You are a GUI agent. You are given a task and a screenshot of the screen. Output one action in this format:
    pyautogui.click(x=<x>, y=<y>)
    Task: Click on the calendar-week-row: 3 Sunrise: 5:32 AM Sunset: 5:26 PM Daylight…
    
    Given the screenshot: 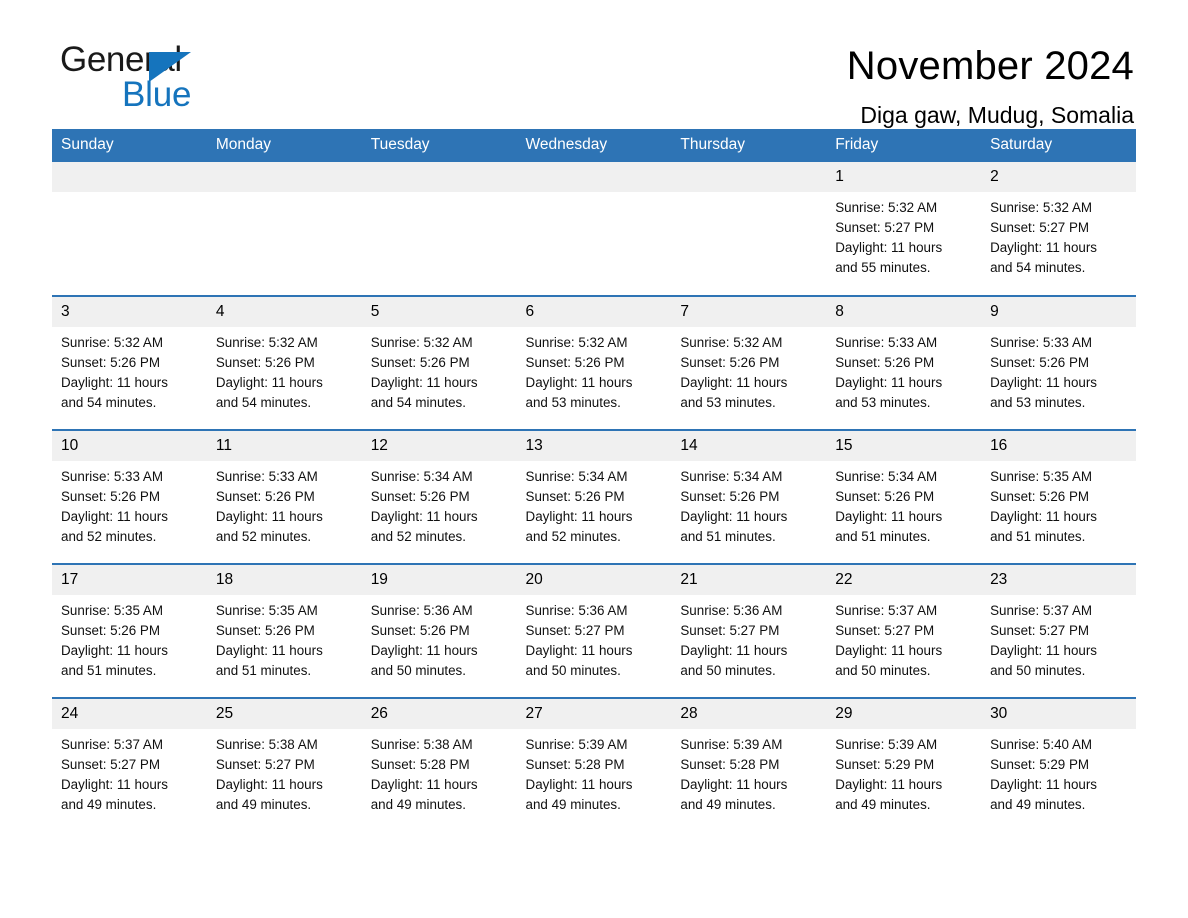 What is the action you would take?
    pyautogui.click(x=594, y=362)
    